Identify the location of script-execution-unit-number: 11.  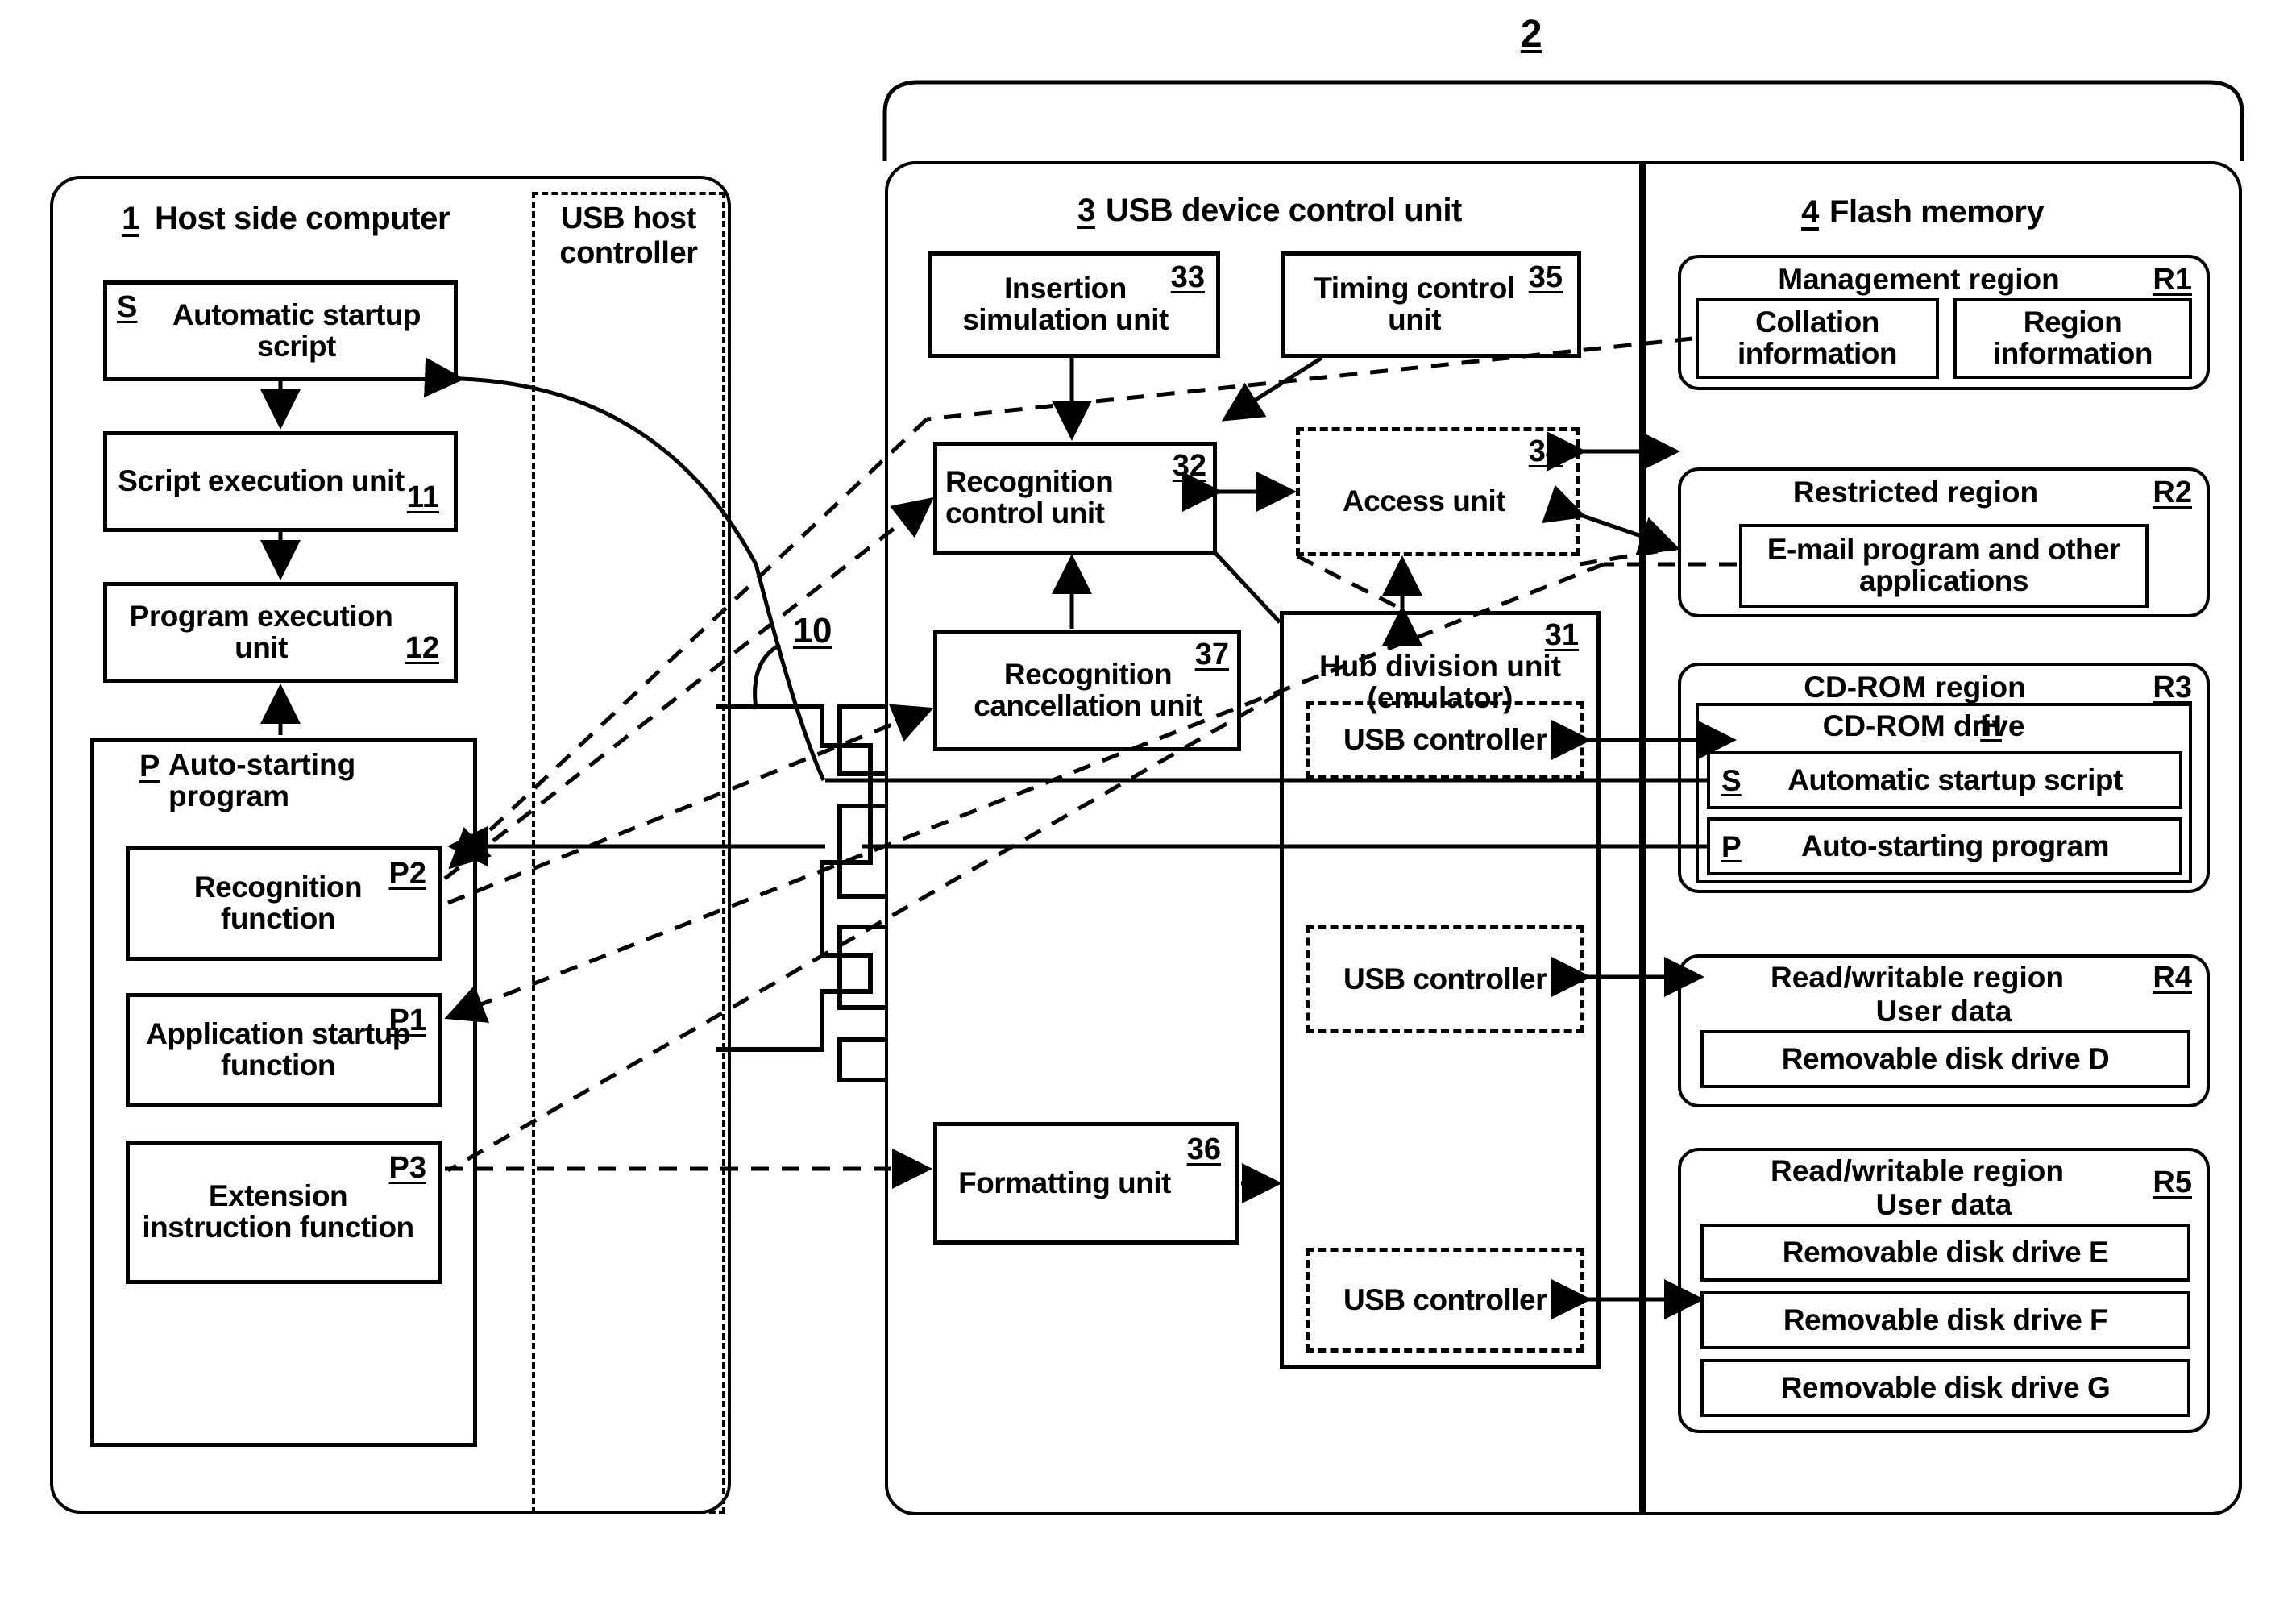
(423, 497).